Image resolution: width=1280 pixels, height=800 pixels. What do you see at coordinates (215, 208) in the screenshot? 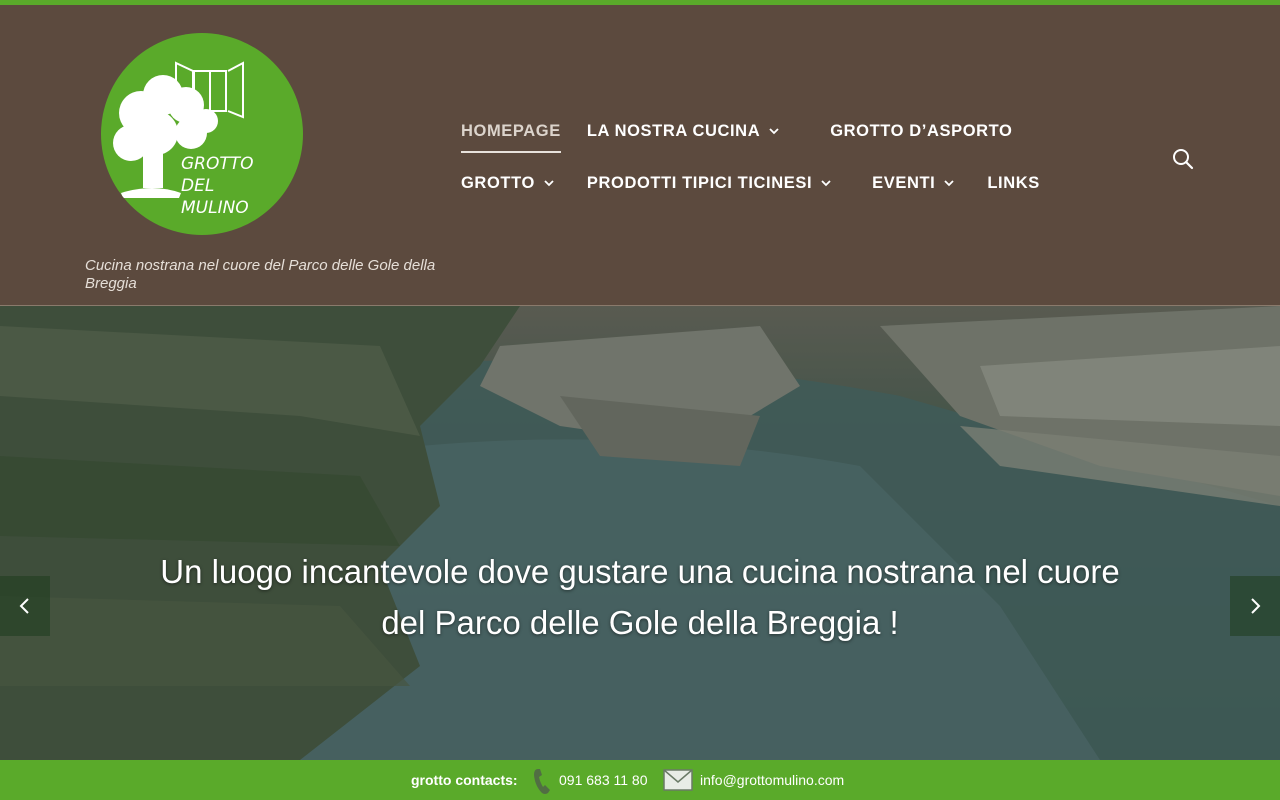
I see `logo-text-3: MULINO` at bounding box center [215, 208].